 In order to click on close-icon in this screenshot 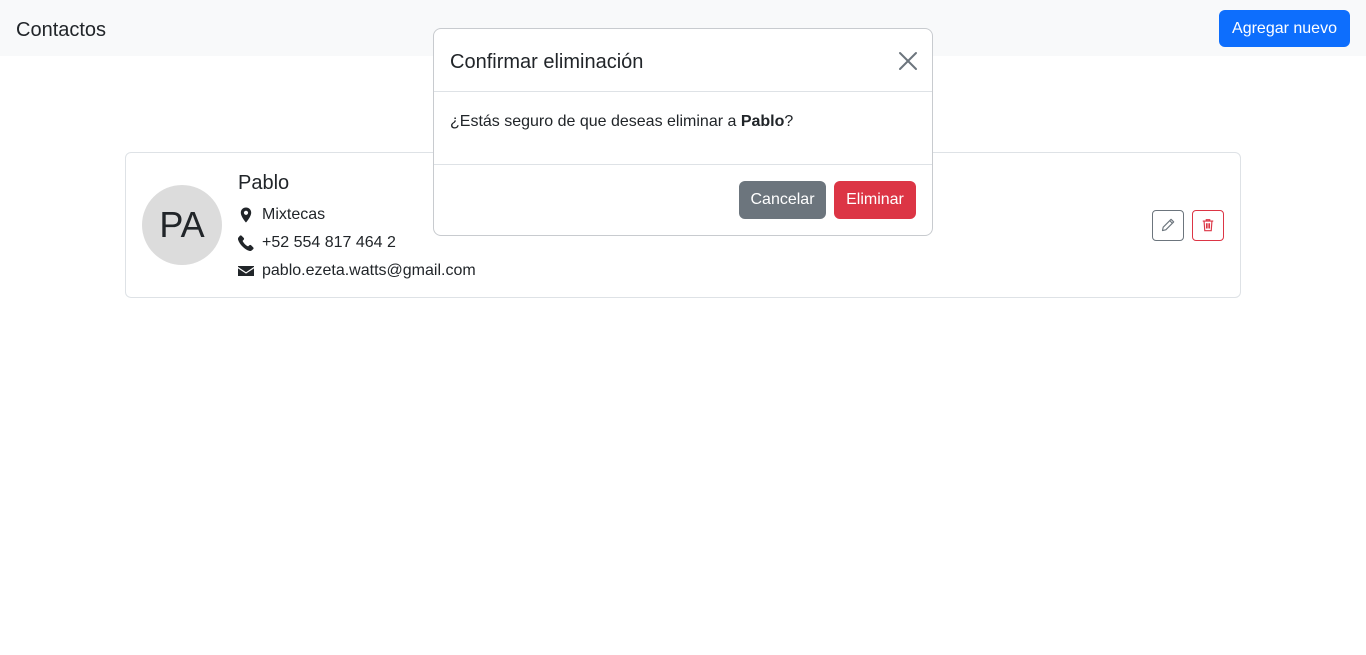, I will do `click(908, 61)`.